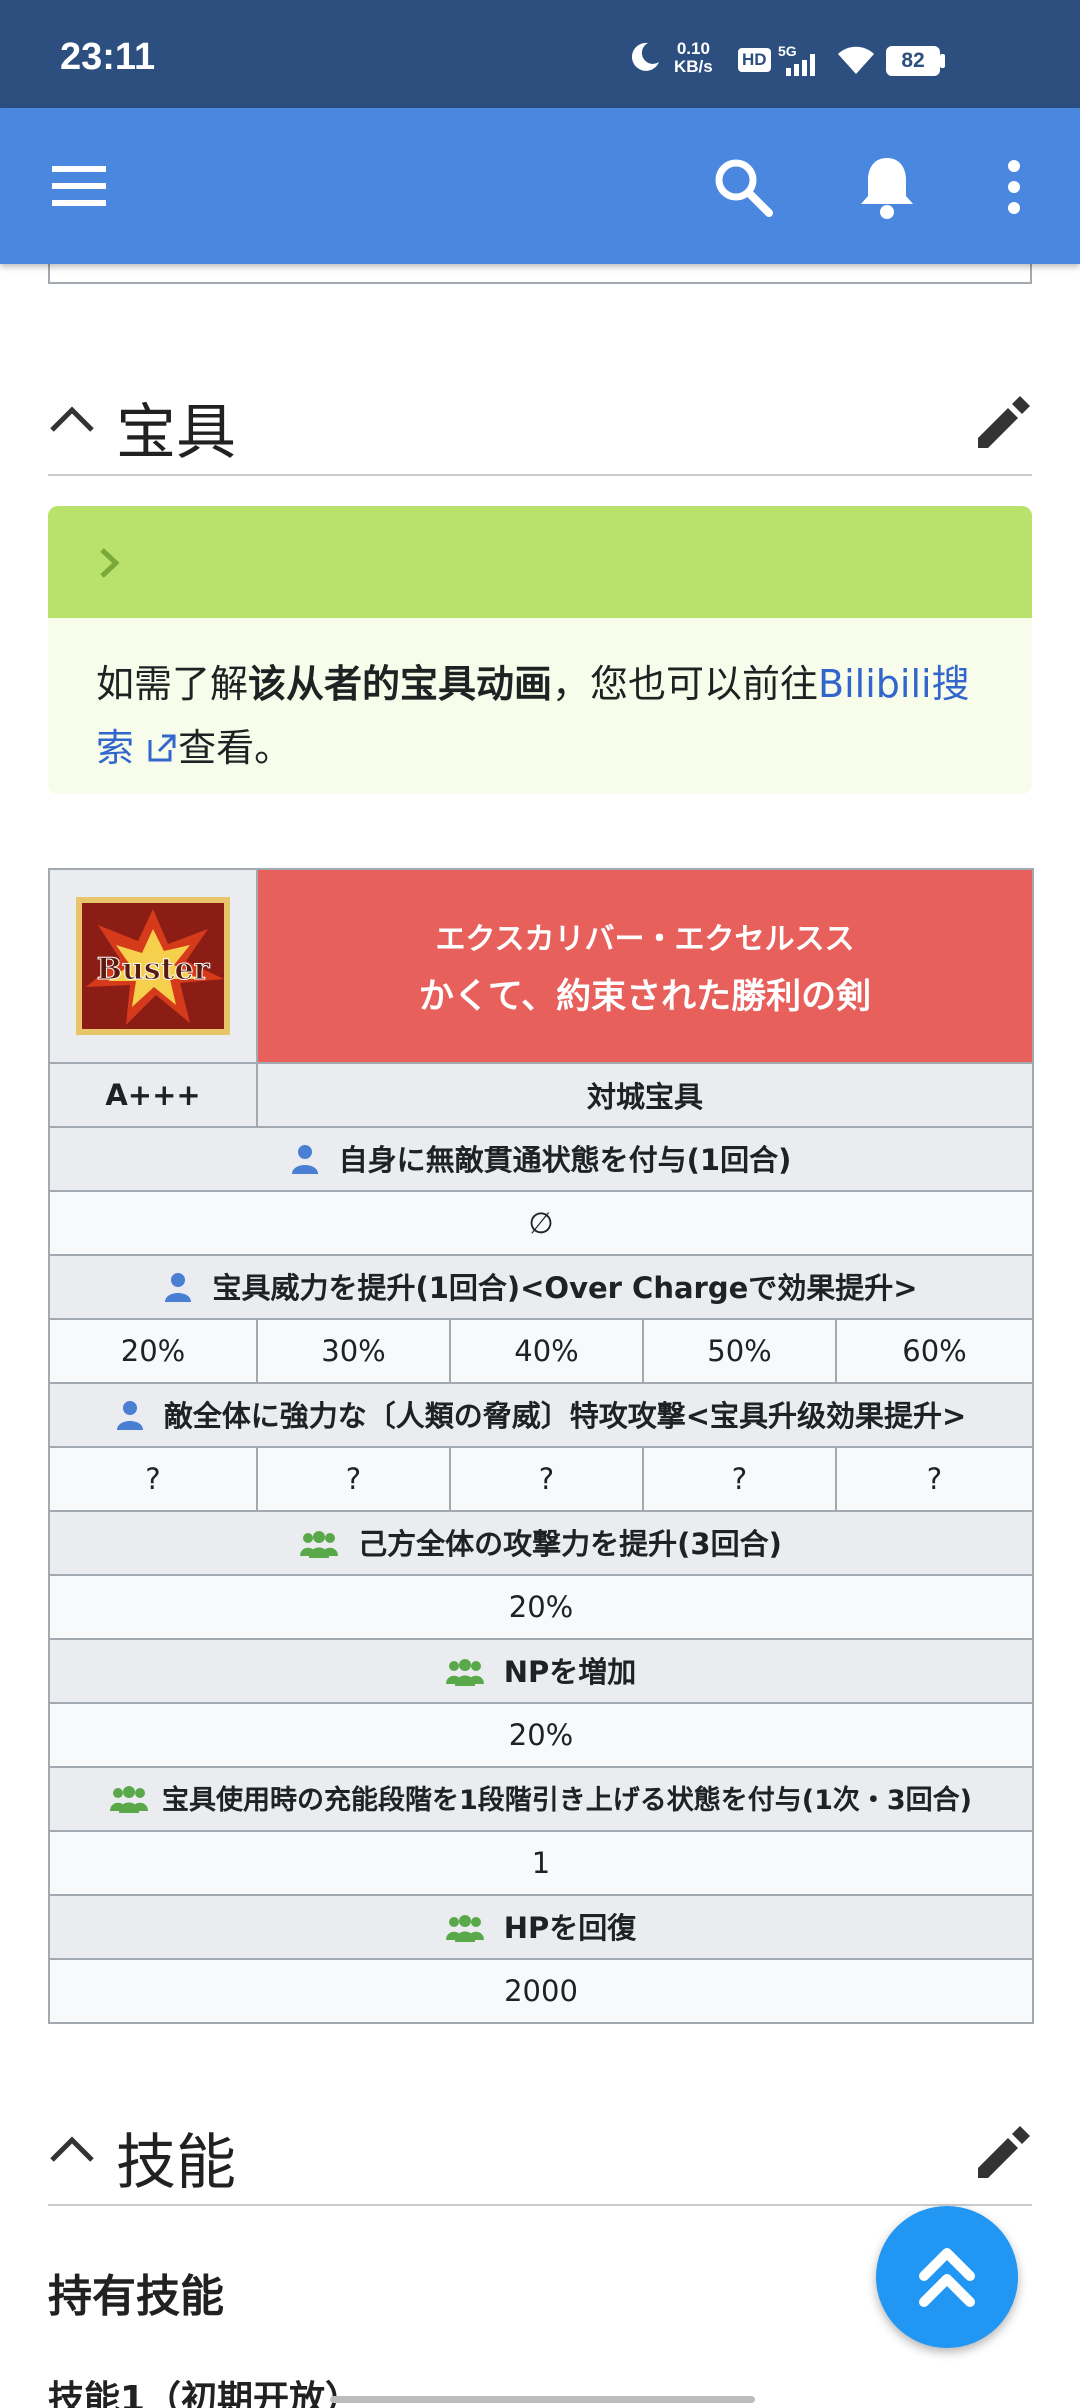 The width and height of the screenshot is (1080, 2408). Describe the element at coordinates (540, 418) in the screenshot. I see `section-heading-noble-phantasm: 宝具` at that location.